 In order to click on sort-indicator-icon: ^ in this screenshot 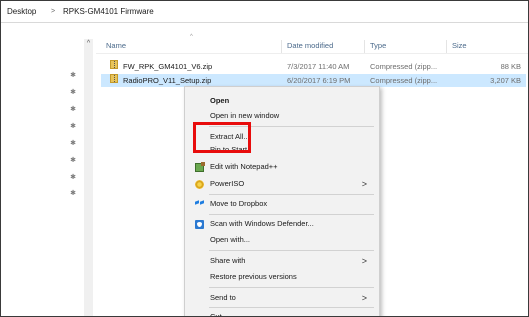, I will do `click(191, 37)`.